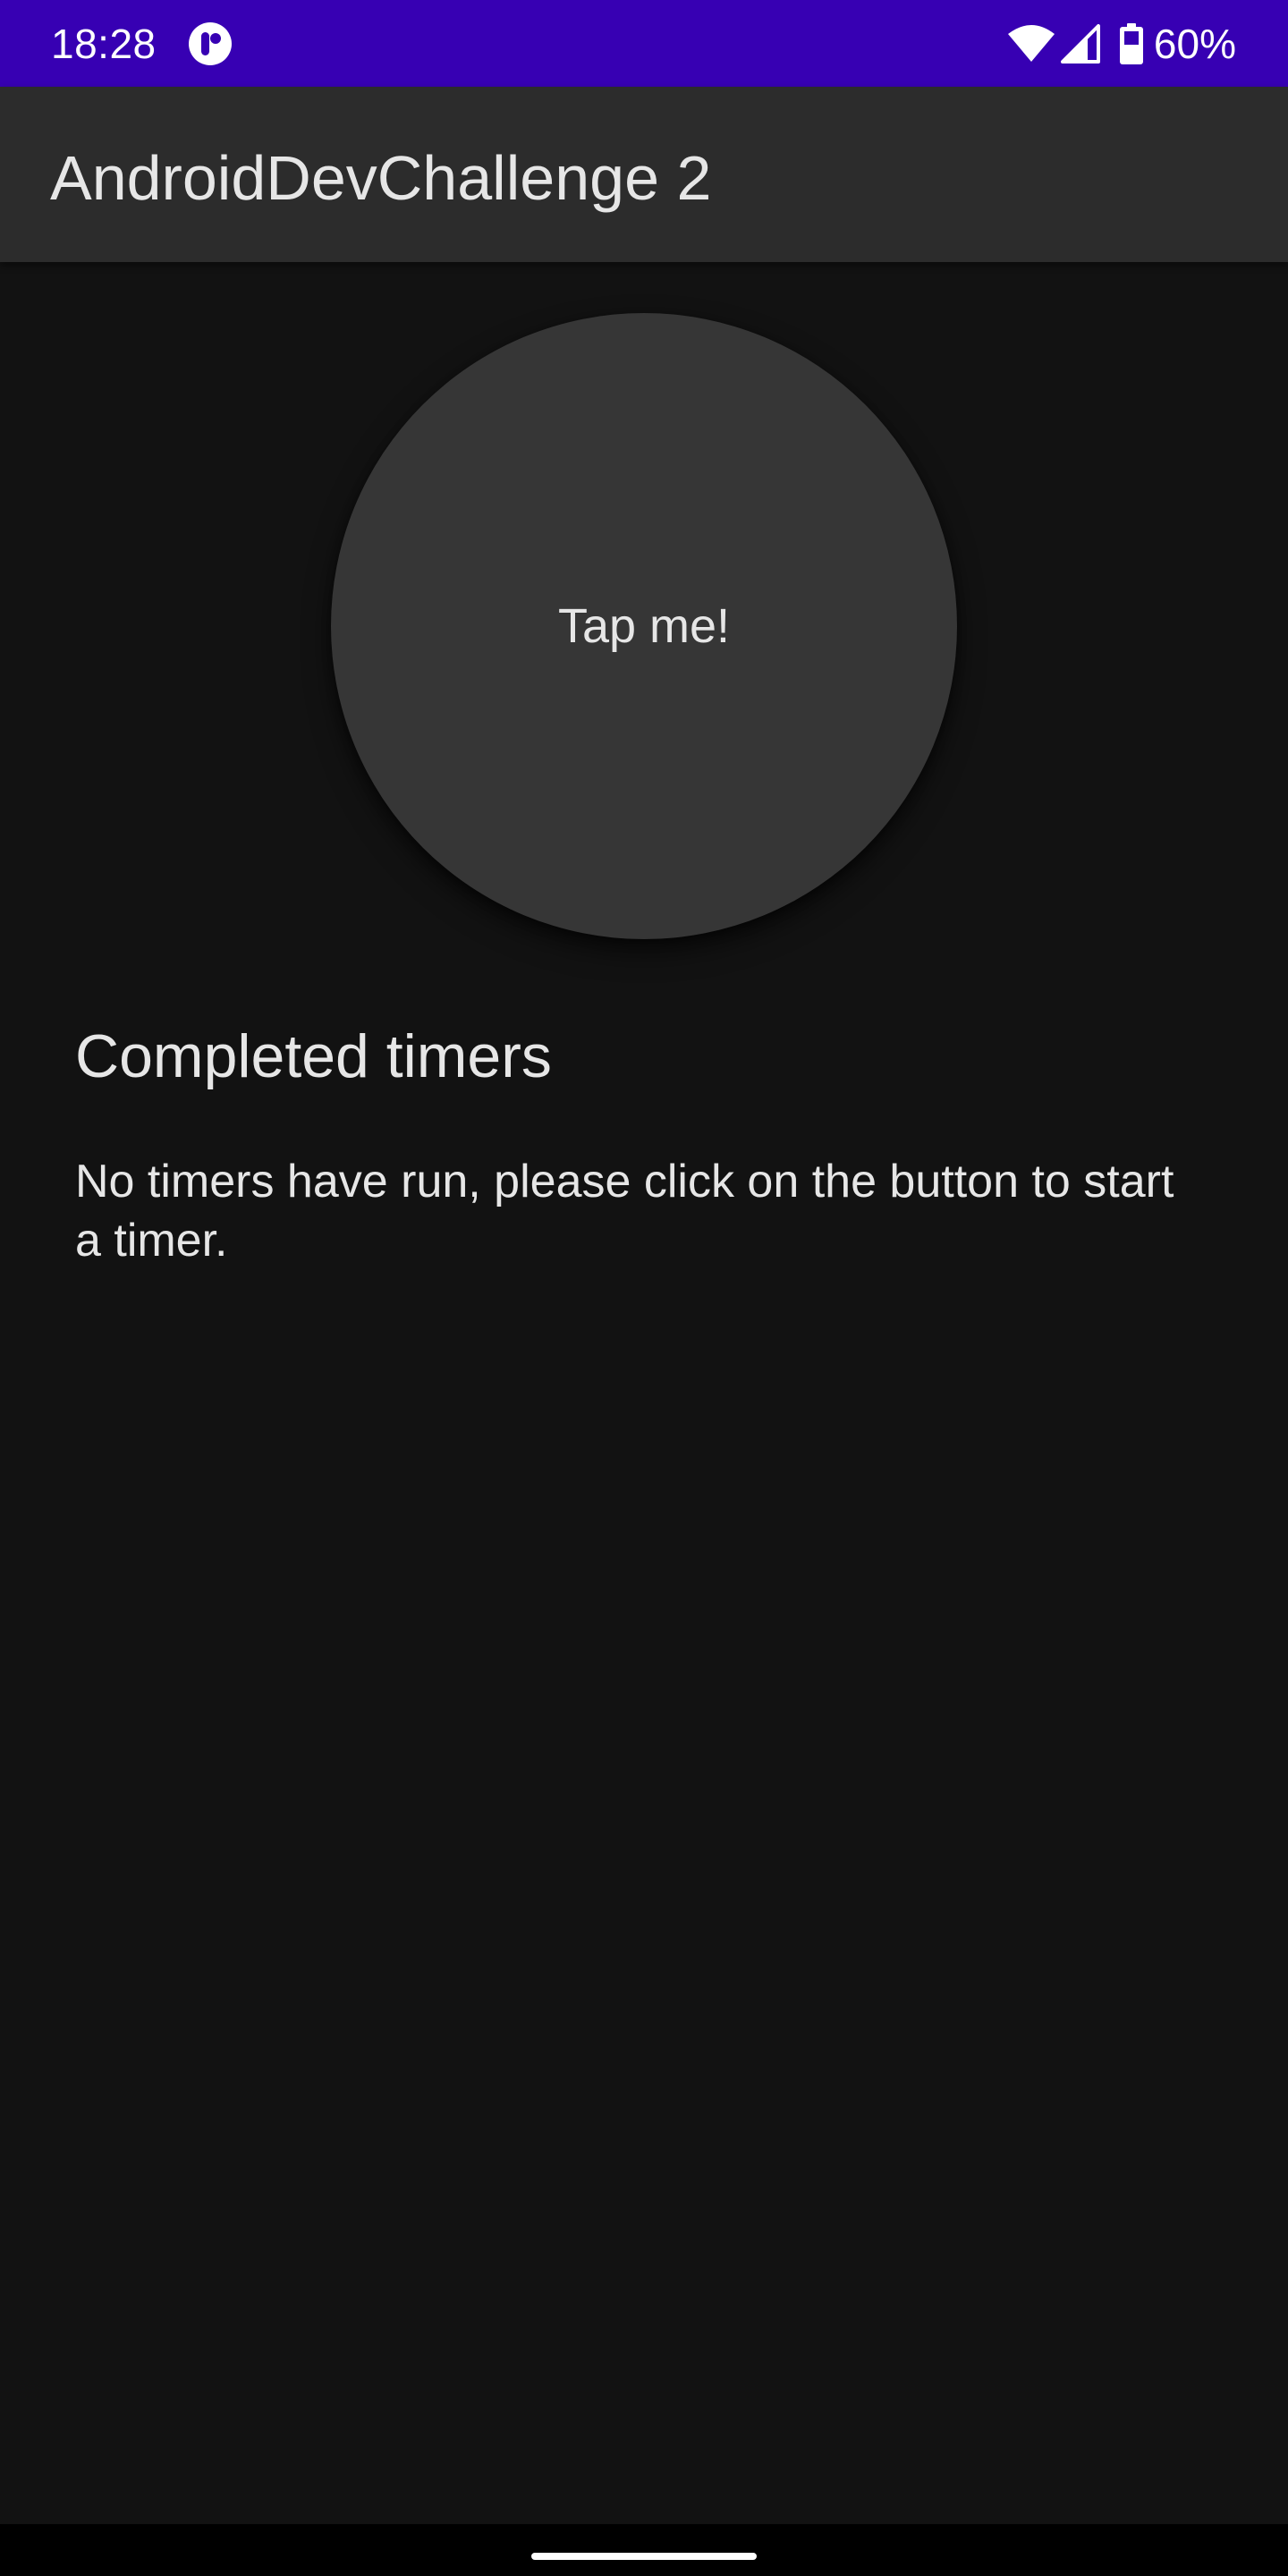 The image size is (1288, 2576). Describe the element at coordinates (1194, 44) in the screenshot. I see `battery-percent: 60%` at that location.